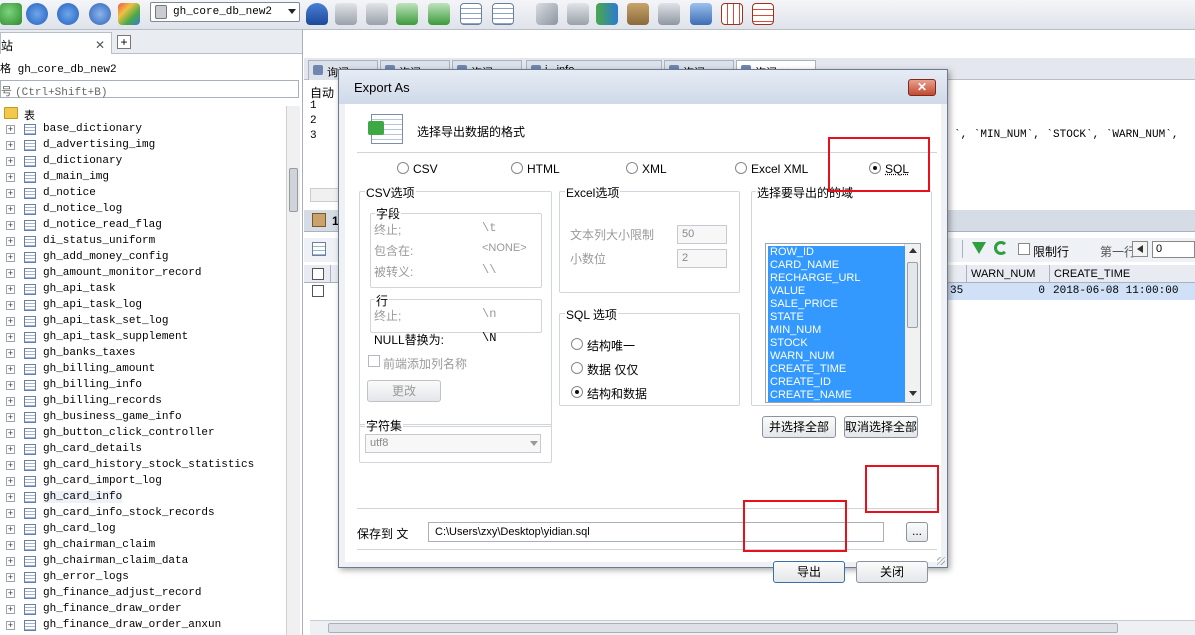  I want to click on enclosed-value: <NONE>, so click(504, 248).